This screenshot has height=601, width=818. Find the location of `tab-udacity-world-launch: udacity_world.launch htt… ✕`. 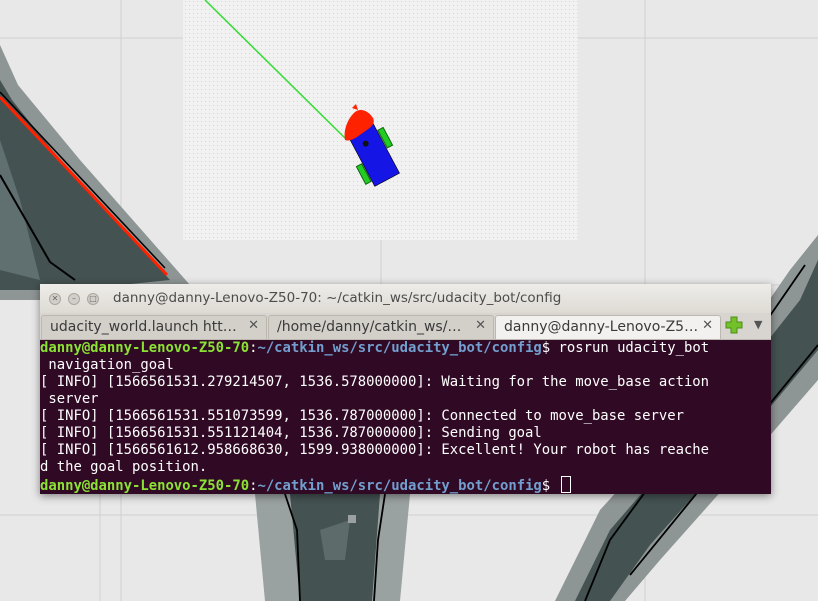

tab-udacity-world-launch: udacity_world.launch htt… ✕ is located at coordinates (154, 327).